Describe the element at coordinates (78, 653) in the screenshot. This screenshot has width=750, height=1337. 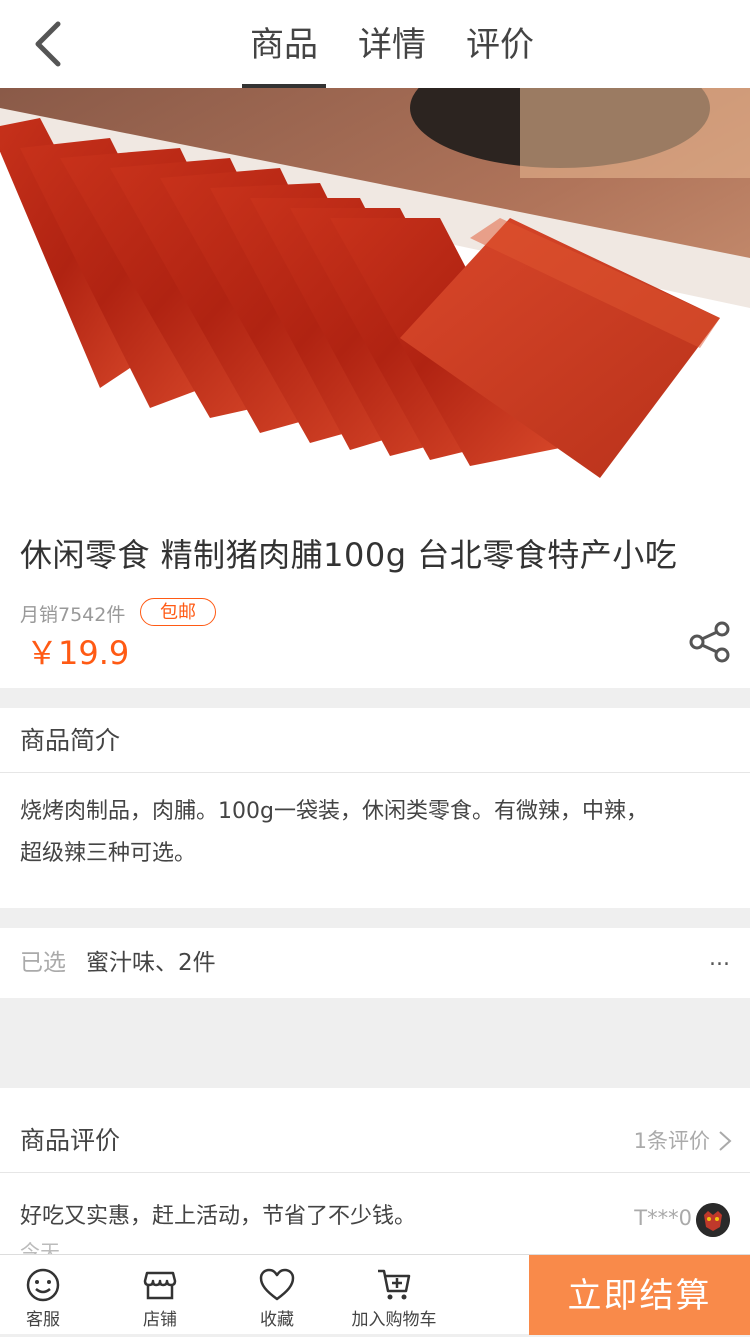
I see `product-price: ￥19.9` at that location.